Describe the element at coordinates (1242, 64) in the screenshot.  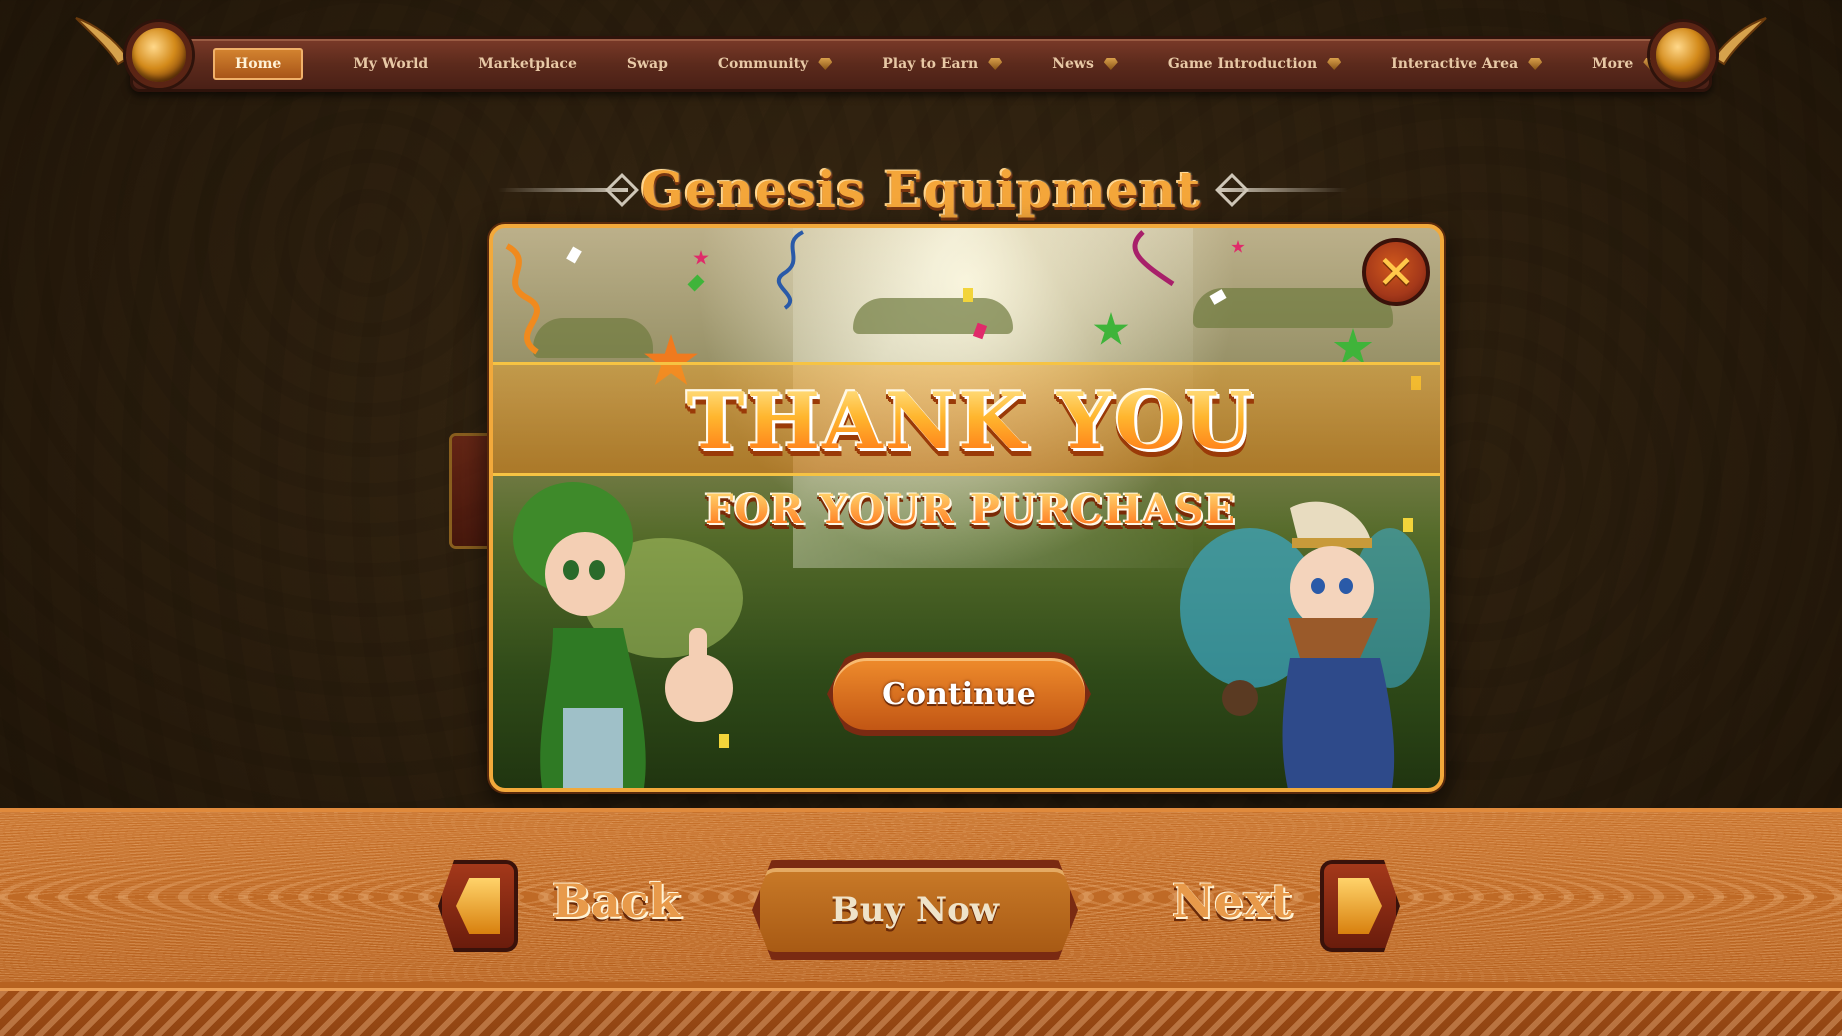
I see `nav-item-label: Game Introduction` at that location.